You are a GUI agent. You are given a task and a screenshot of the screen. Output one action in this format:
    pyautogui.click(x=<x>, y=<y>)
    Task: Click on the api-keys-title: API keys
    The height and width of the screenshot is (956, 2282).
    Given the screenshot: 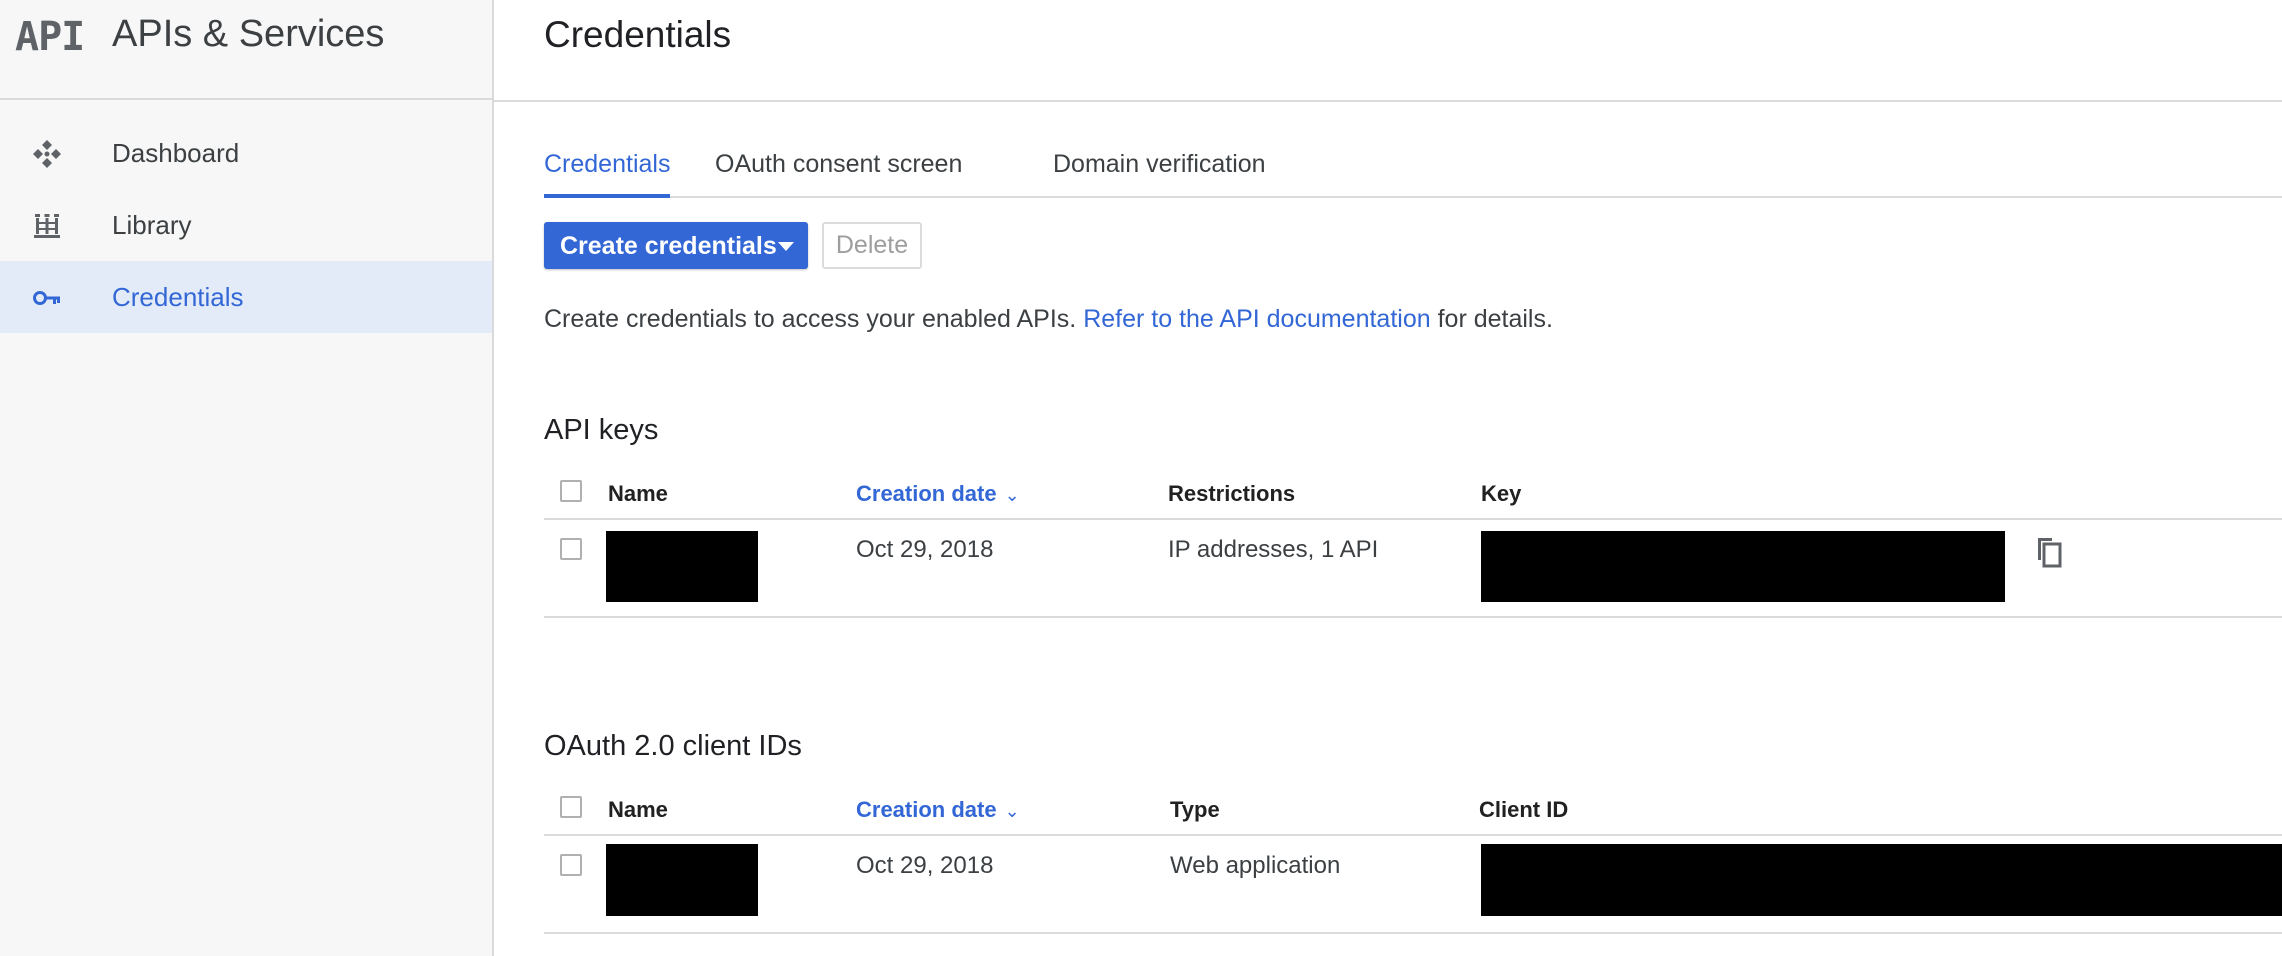 What is the action you would take?
    pyautogui.click(x=601, y=430)
    